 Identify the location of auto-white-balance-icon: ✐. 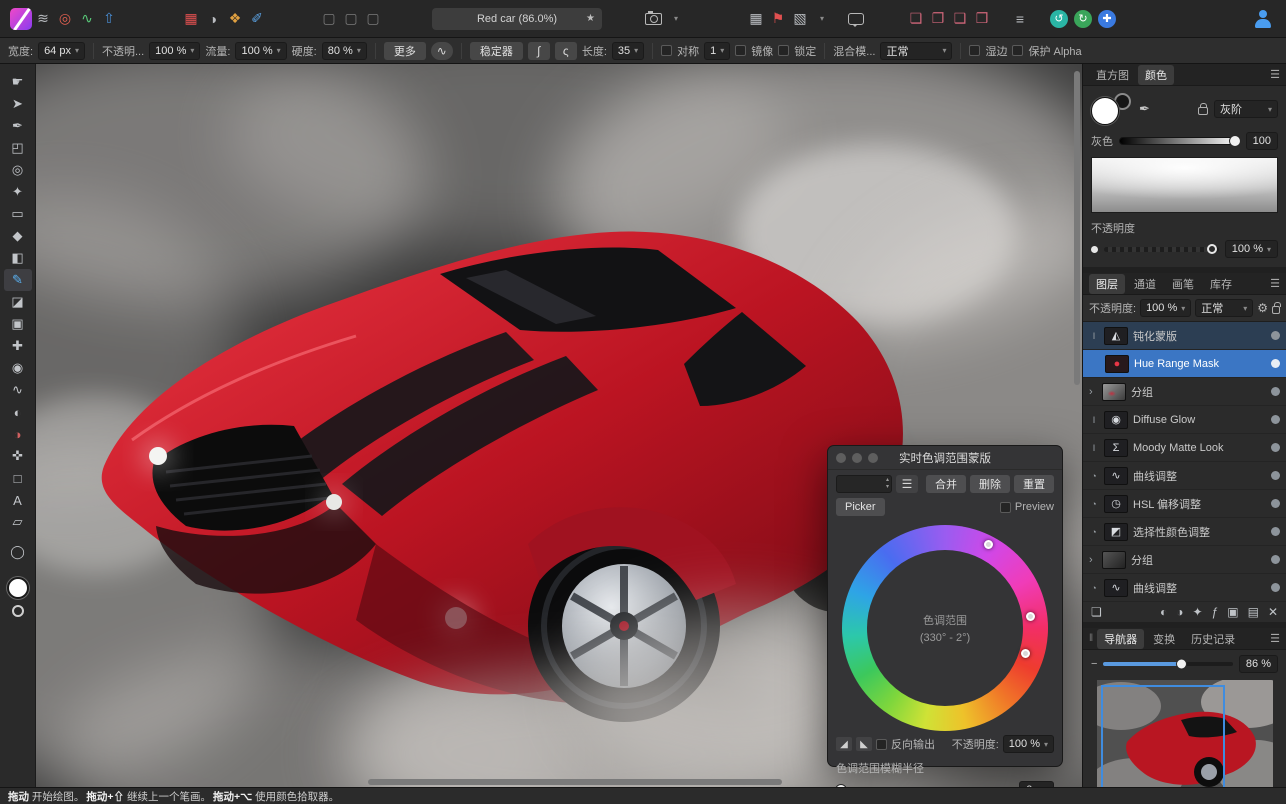
(257, 19).